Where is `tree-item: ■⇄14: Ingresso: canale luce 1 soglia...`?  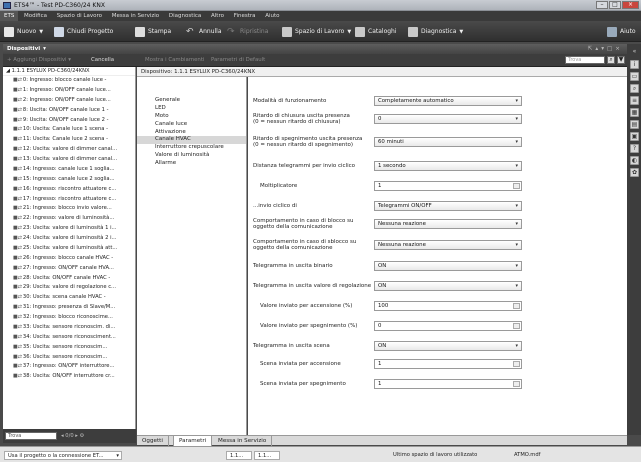
tree-item: ■⇄14: Ingresso: canale luce 1 soglia... is located at coordinates (69, 170).